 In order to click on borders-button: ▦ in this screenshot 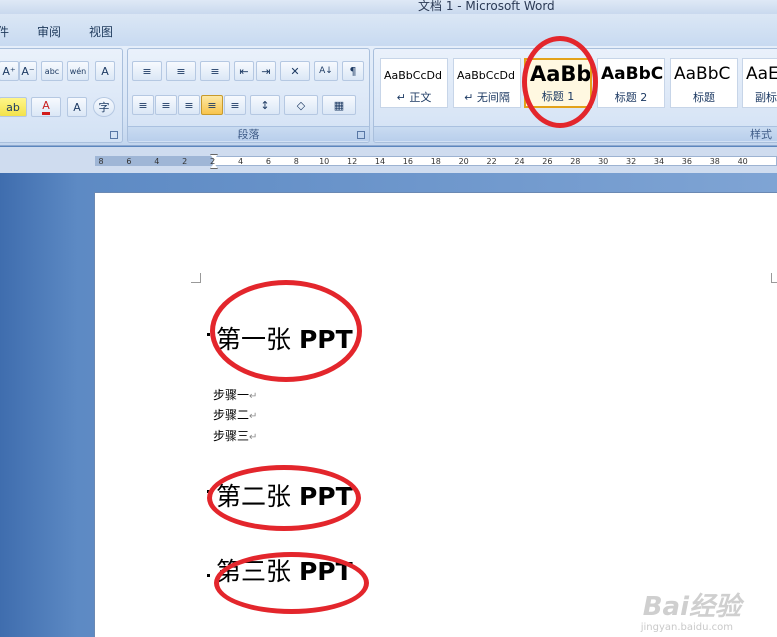, I will do `click(339, 105)`.